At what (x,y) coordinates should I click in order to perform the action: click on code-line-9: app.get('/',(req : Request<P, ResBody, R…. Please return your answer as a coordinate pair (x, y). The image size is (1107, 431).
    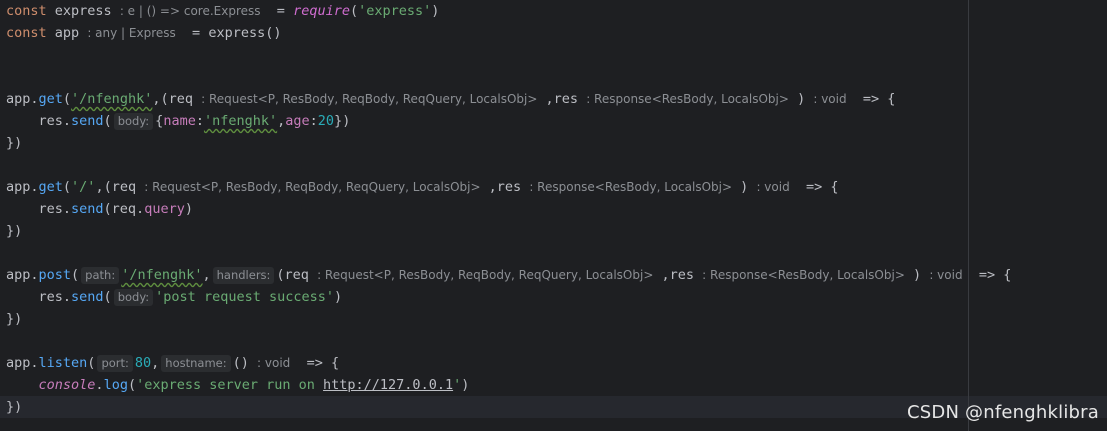
    Looking at the image, I should click on (422, 187).